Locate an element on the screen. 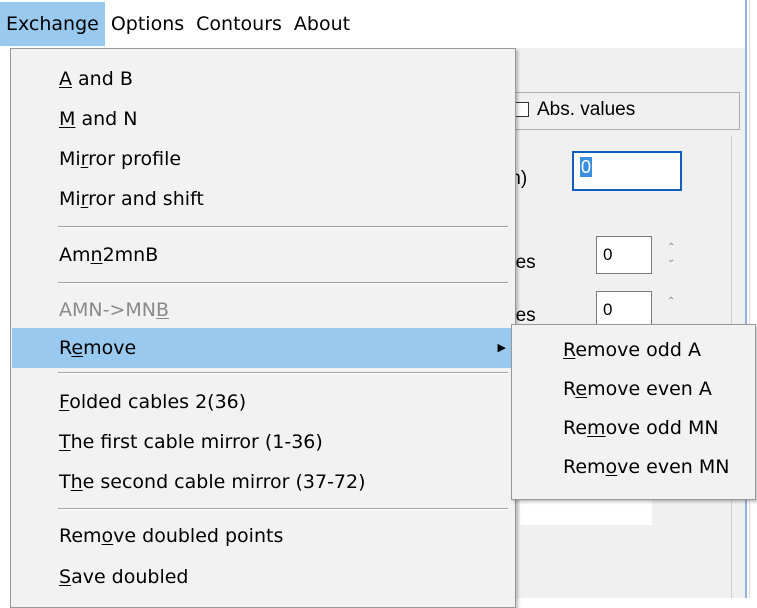 Image resolution: width=757 pixels, height=608 pixels. menu-item-m-and-n: M and N is located at coordinates (263, 119).